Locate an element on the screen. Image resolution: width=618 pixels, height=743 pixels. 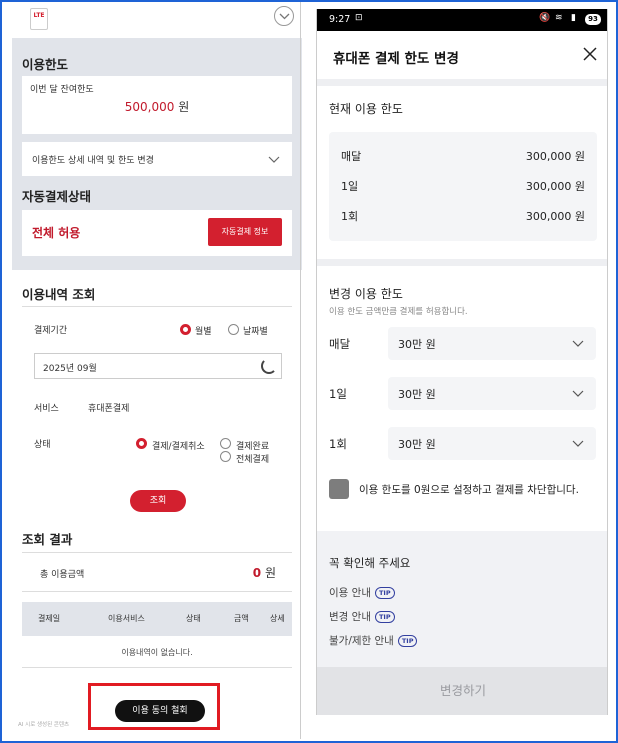
panel-divider is located at coordinates (300, 370).